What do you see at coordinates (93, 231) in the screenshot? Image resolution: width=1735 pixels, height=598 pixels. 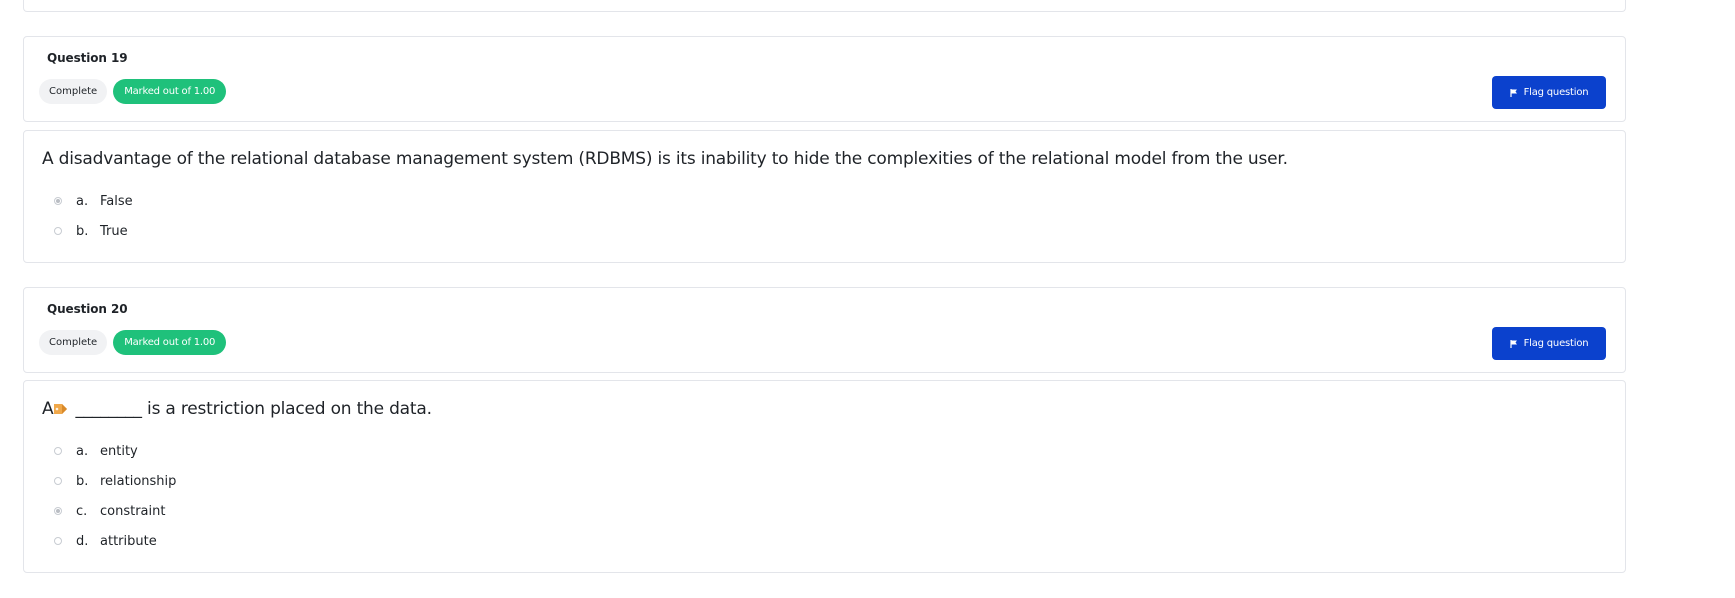 I see `answer-option-b: b. True` at bounding box center [93, 231].